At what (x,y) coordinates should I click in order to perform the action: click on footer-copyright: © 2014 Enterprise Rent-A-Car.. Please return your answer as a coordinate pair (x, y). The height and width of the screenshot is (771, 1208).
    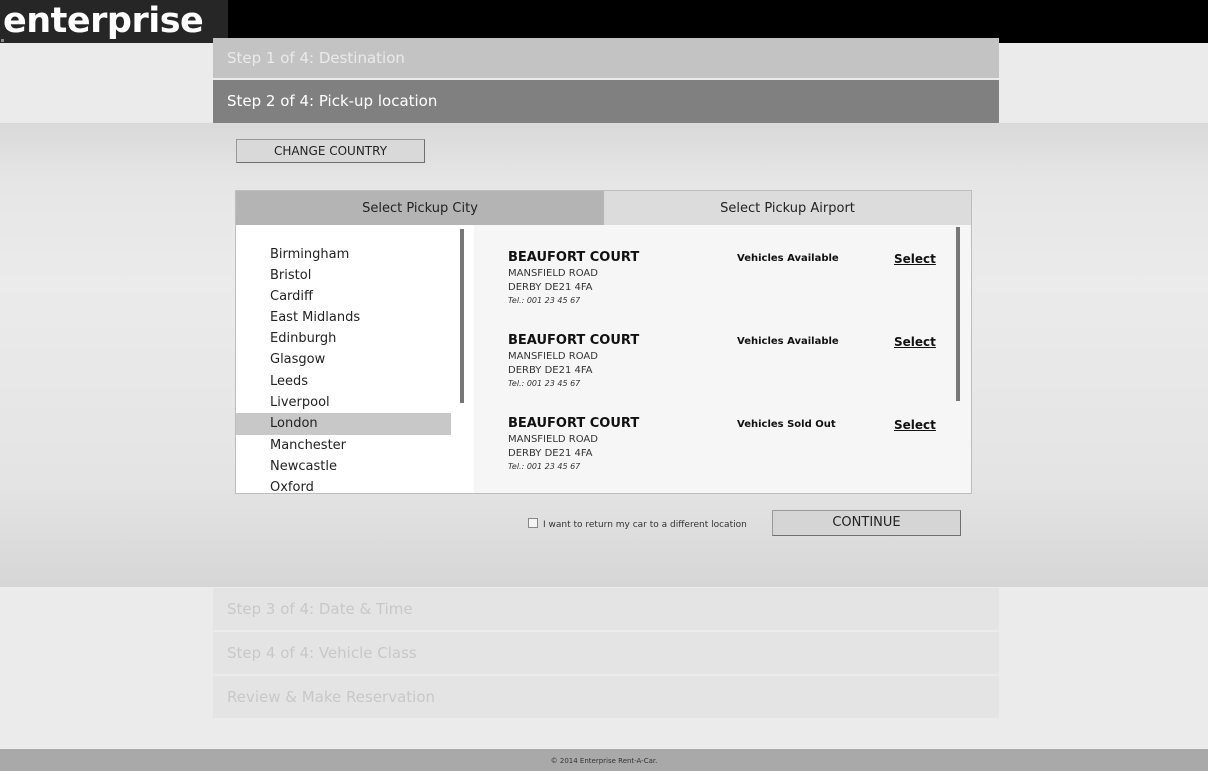
    Looking at the image, I should click on (604, 760).